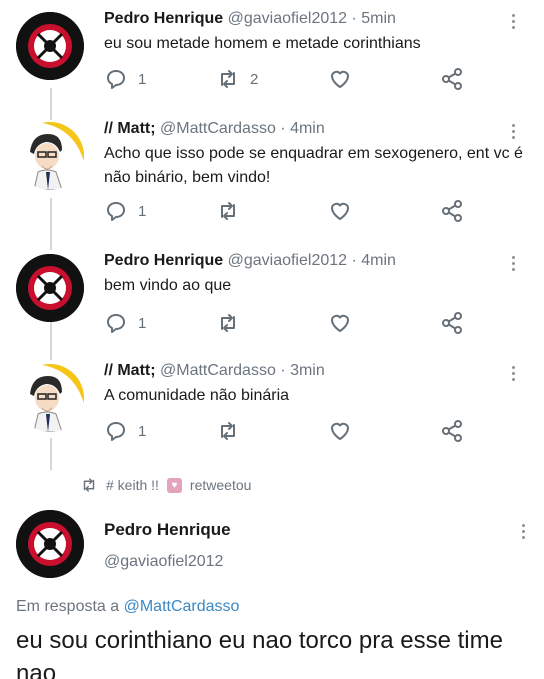  I want to click on timestamp: 5min, so click(378, 18).